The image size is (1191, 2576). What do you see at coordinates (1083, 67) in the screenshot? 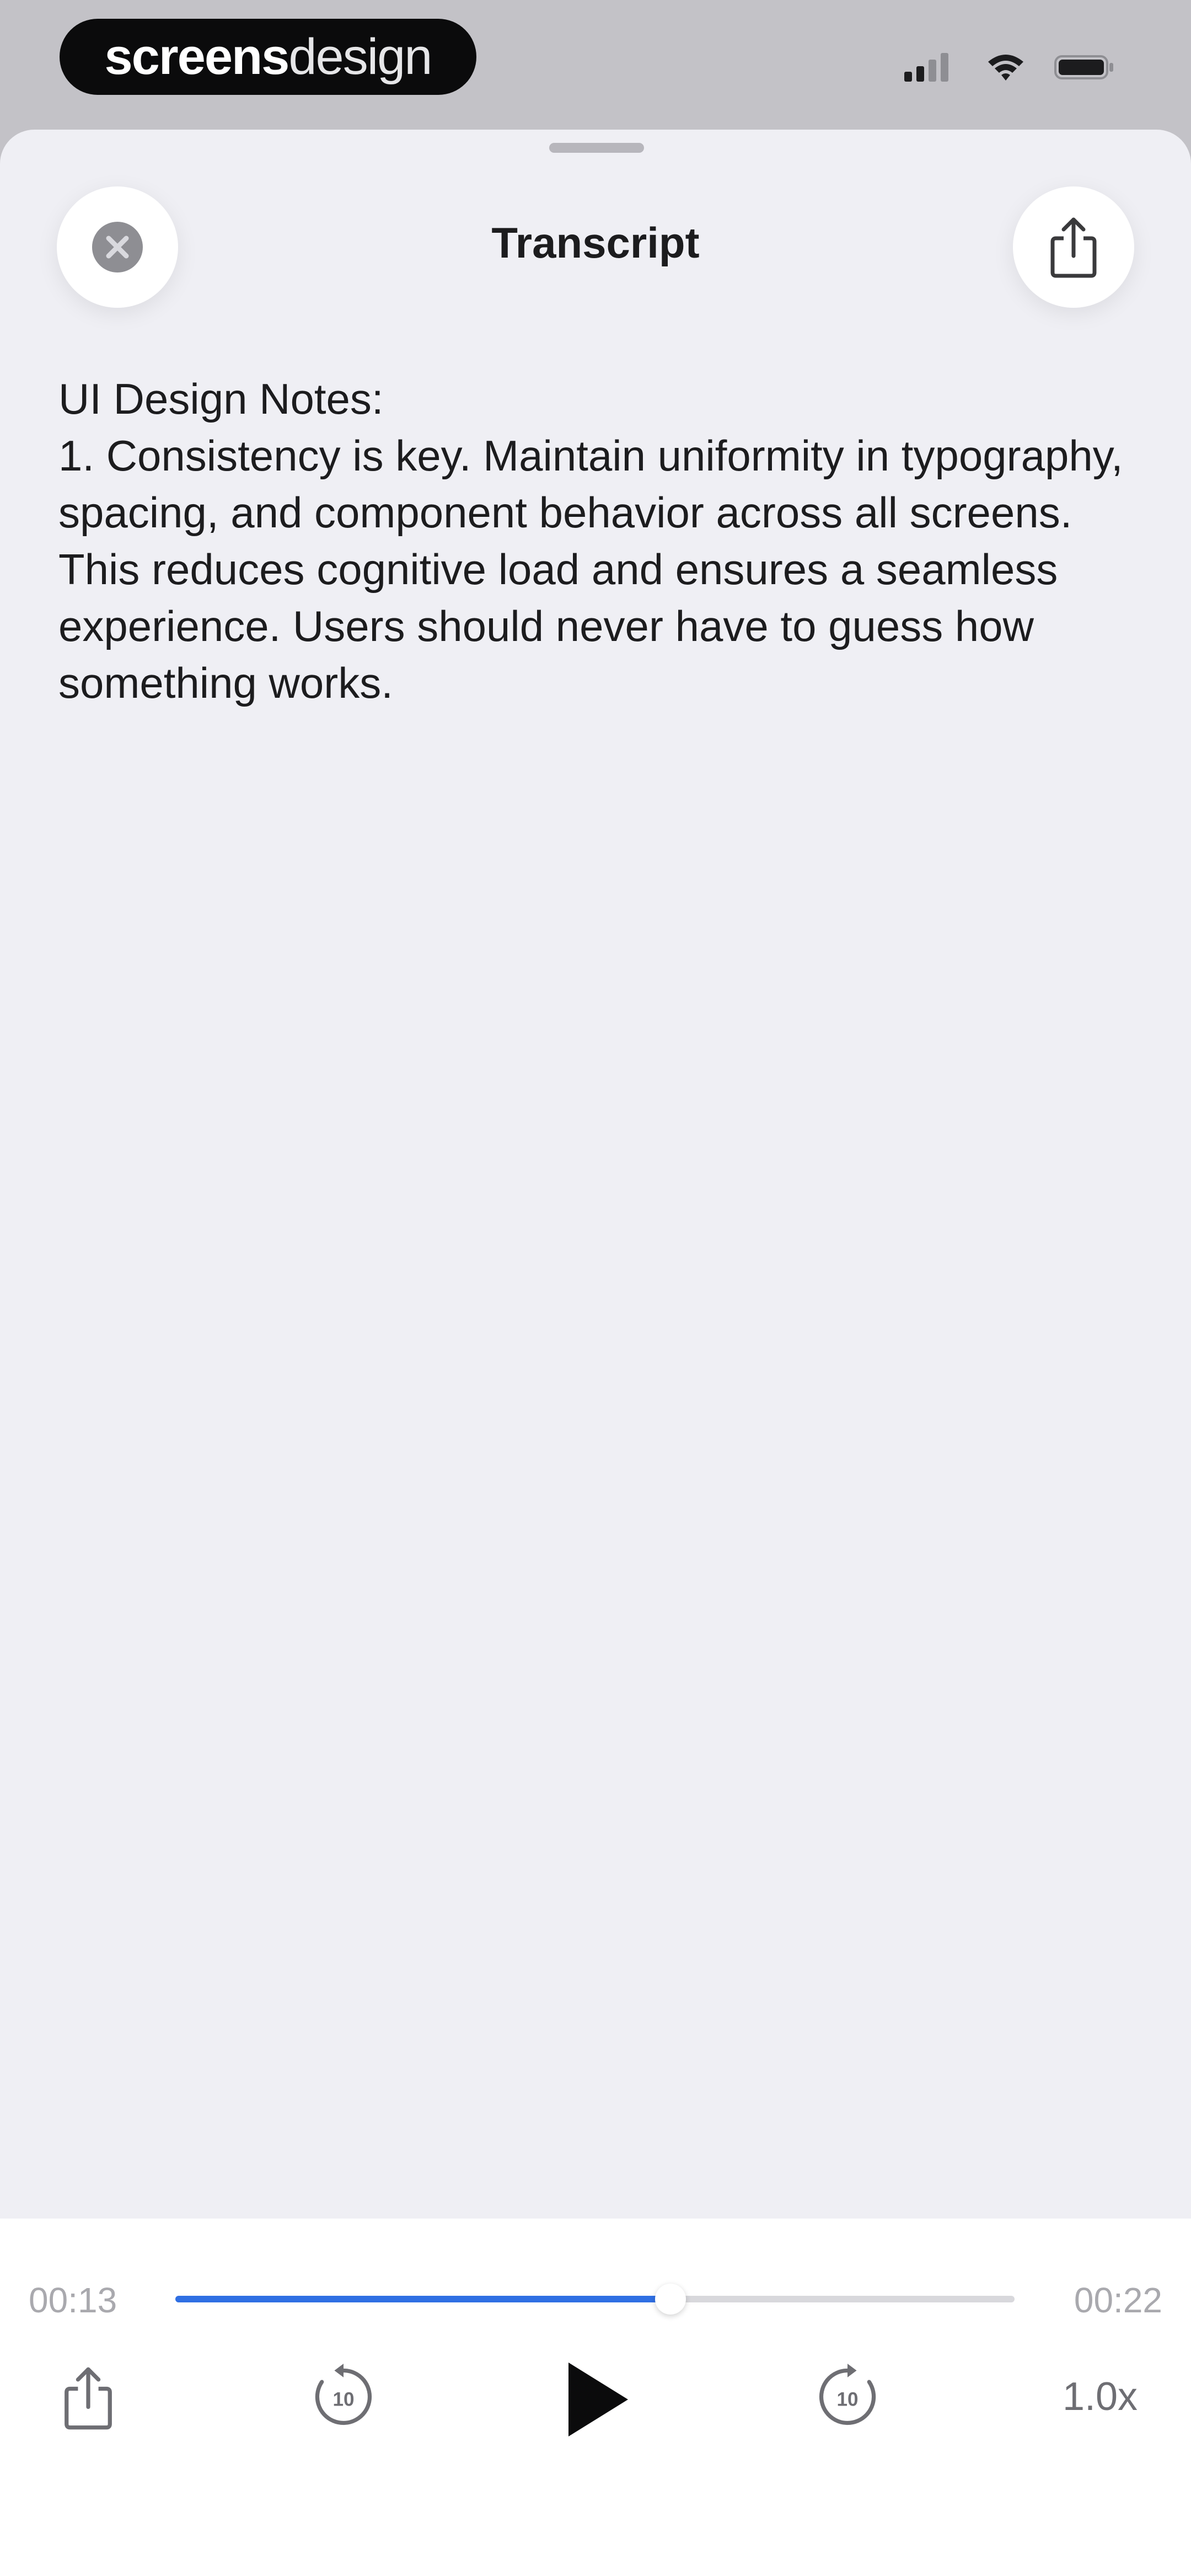
I see `battery-icon` at bounding box center [1083, 67].